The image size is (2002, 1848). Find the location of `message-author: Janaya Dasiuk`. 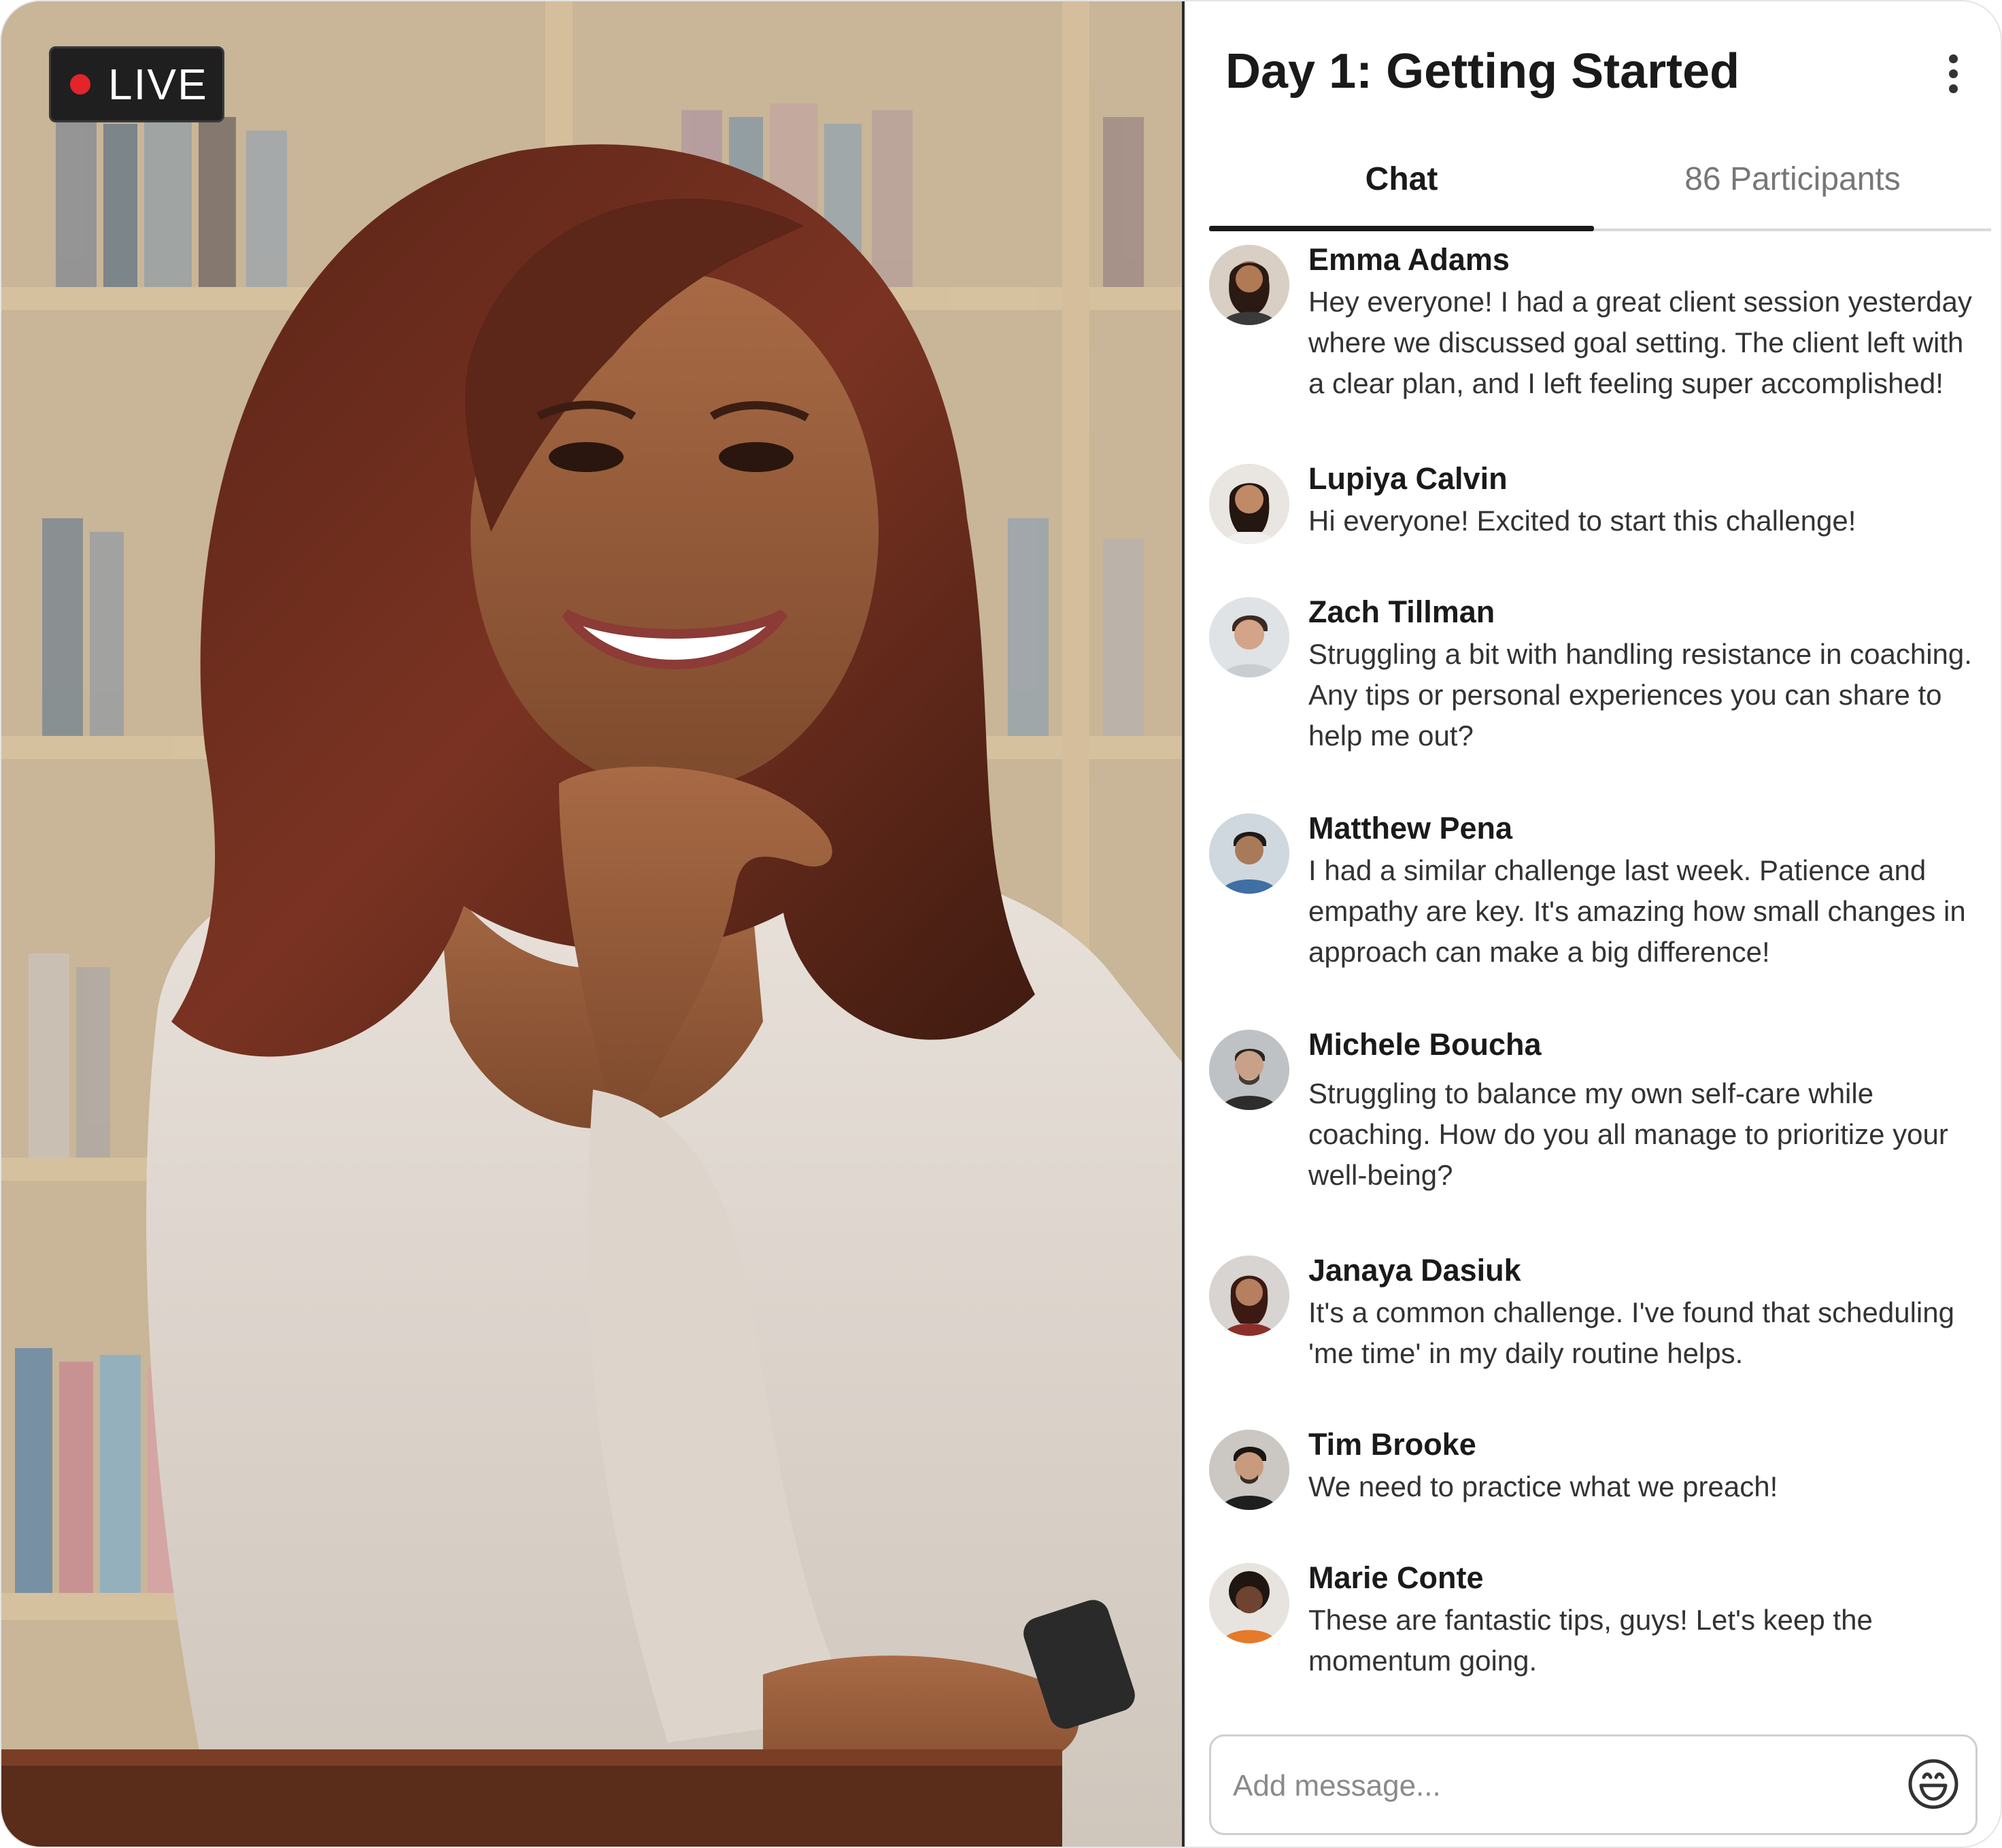

message-author: Janaya Dasiuk is located at coordinates (1414, 1271).